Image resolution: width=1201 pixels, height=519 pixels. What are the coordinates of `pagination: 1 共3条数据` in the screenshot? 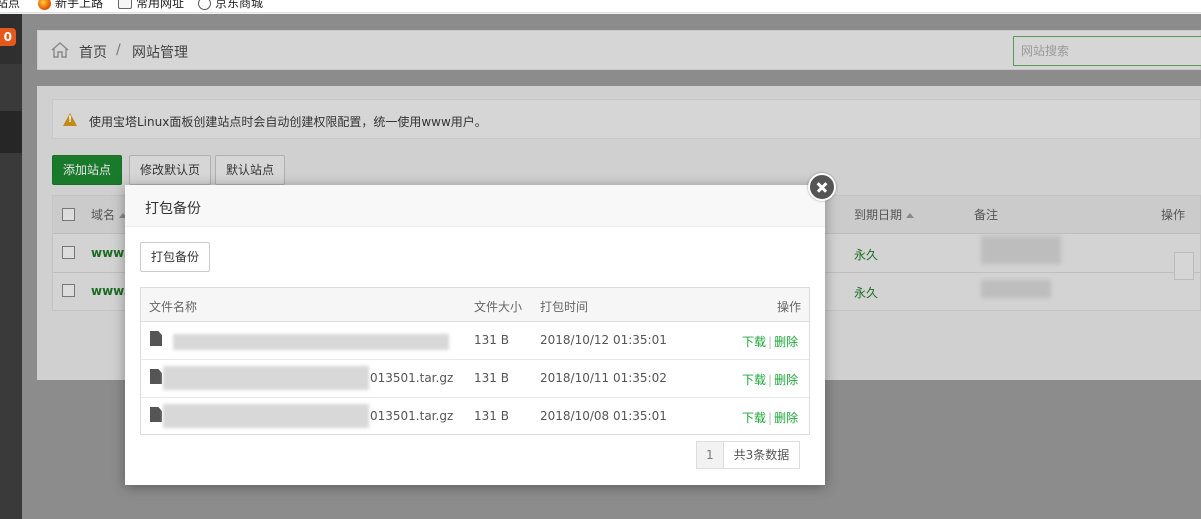 It's located at (748, 455).